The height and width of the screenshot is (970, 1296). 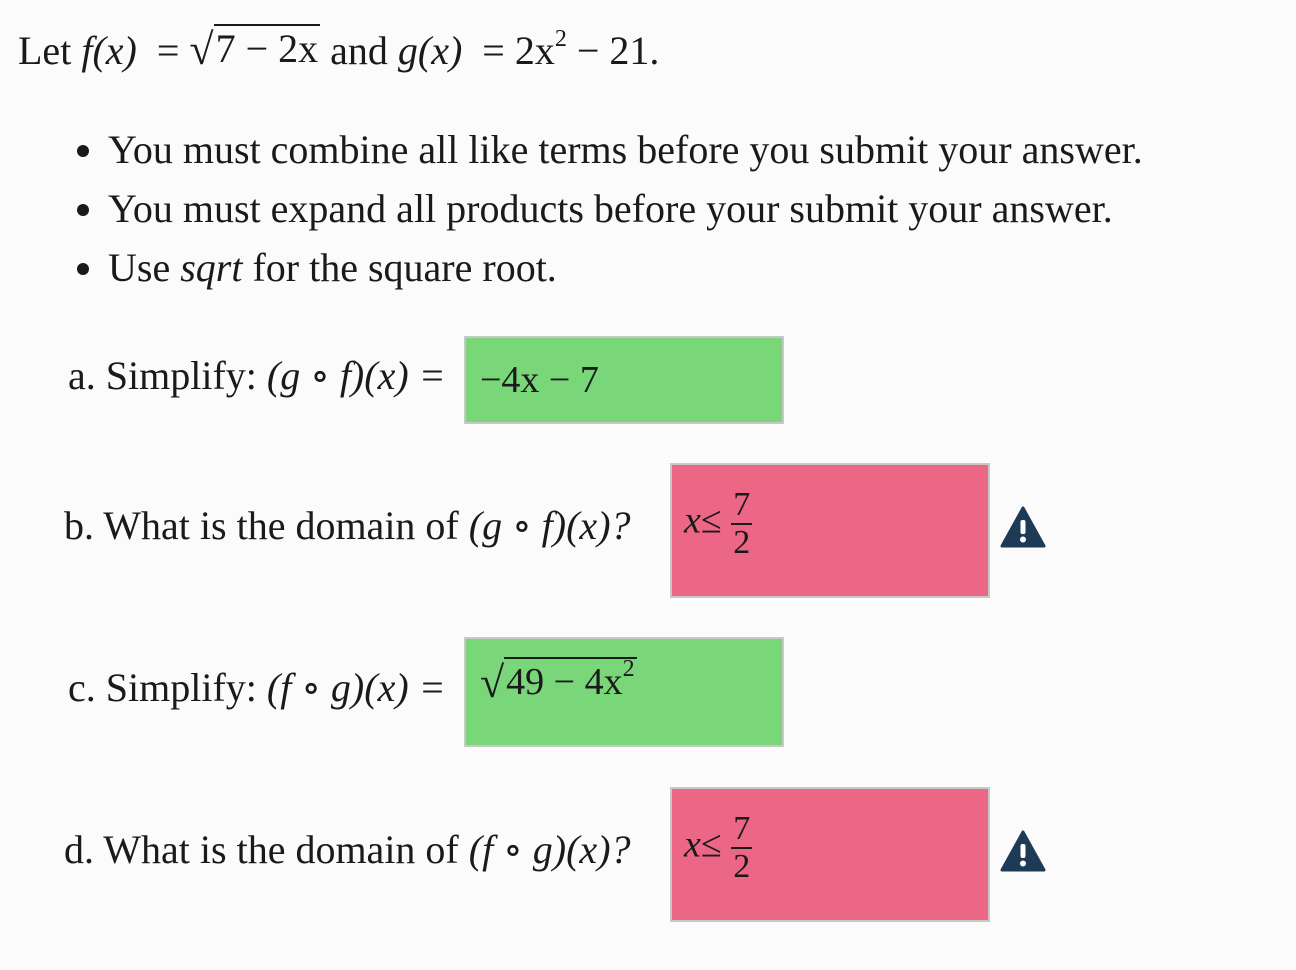 I want to click on answer-b-value: x≤ 72, so click(x=718, y=523).